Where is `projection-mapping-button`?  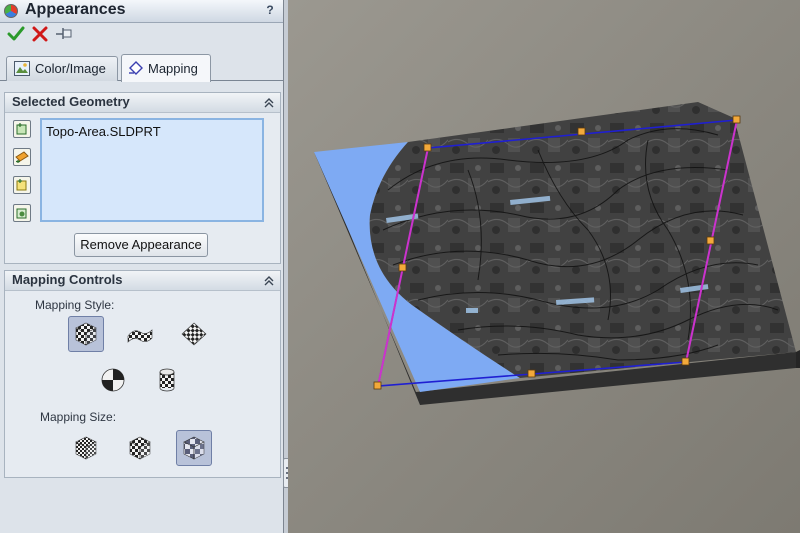
projection-mapping-button is located at coordinates (194, 334).